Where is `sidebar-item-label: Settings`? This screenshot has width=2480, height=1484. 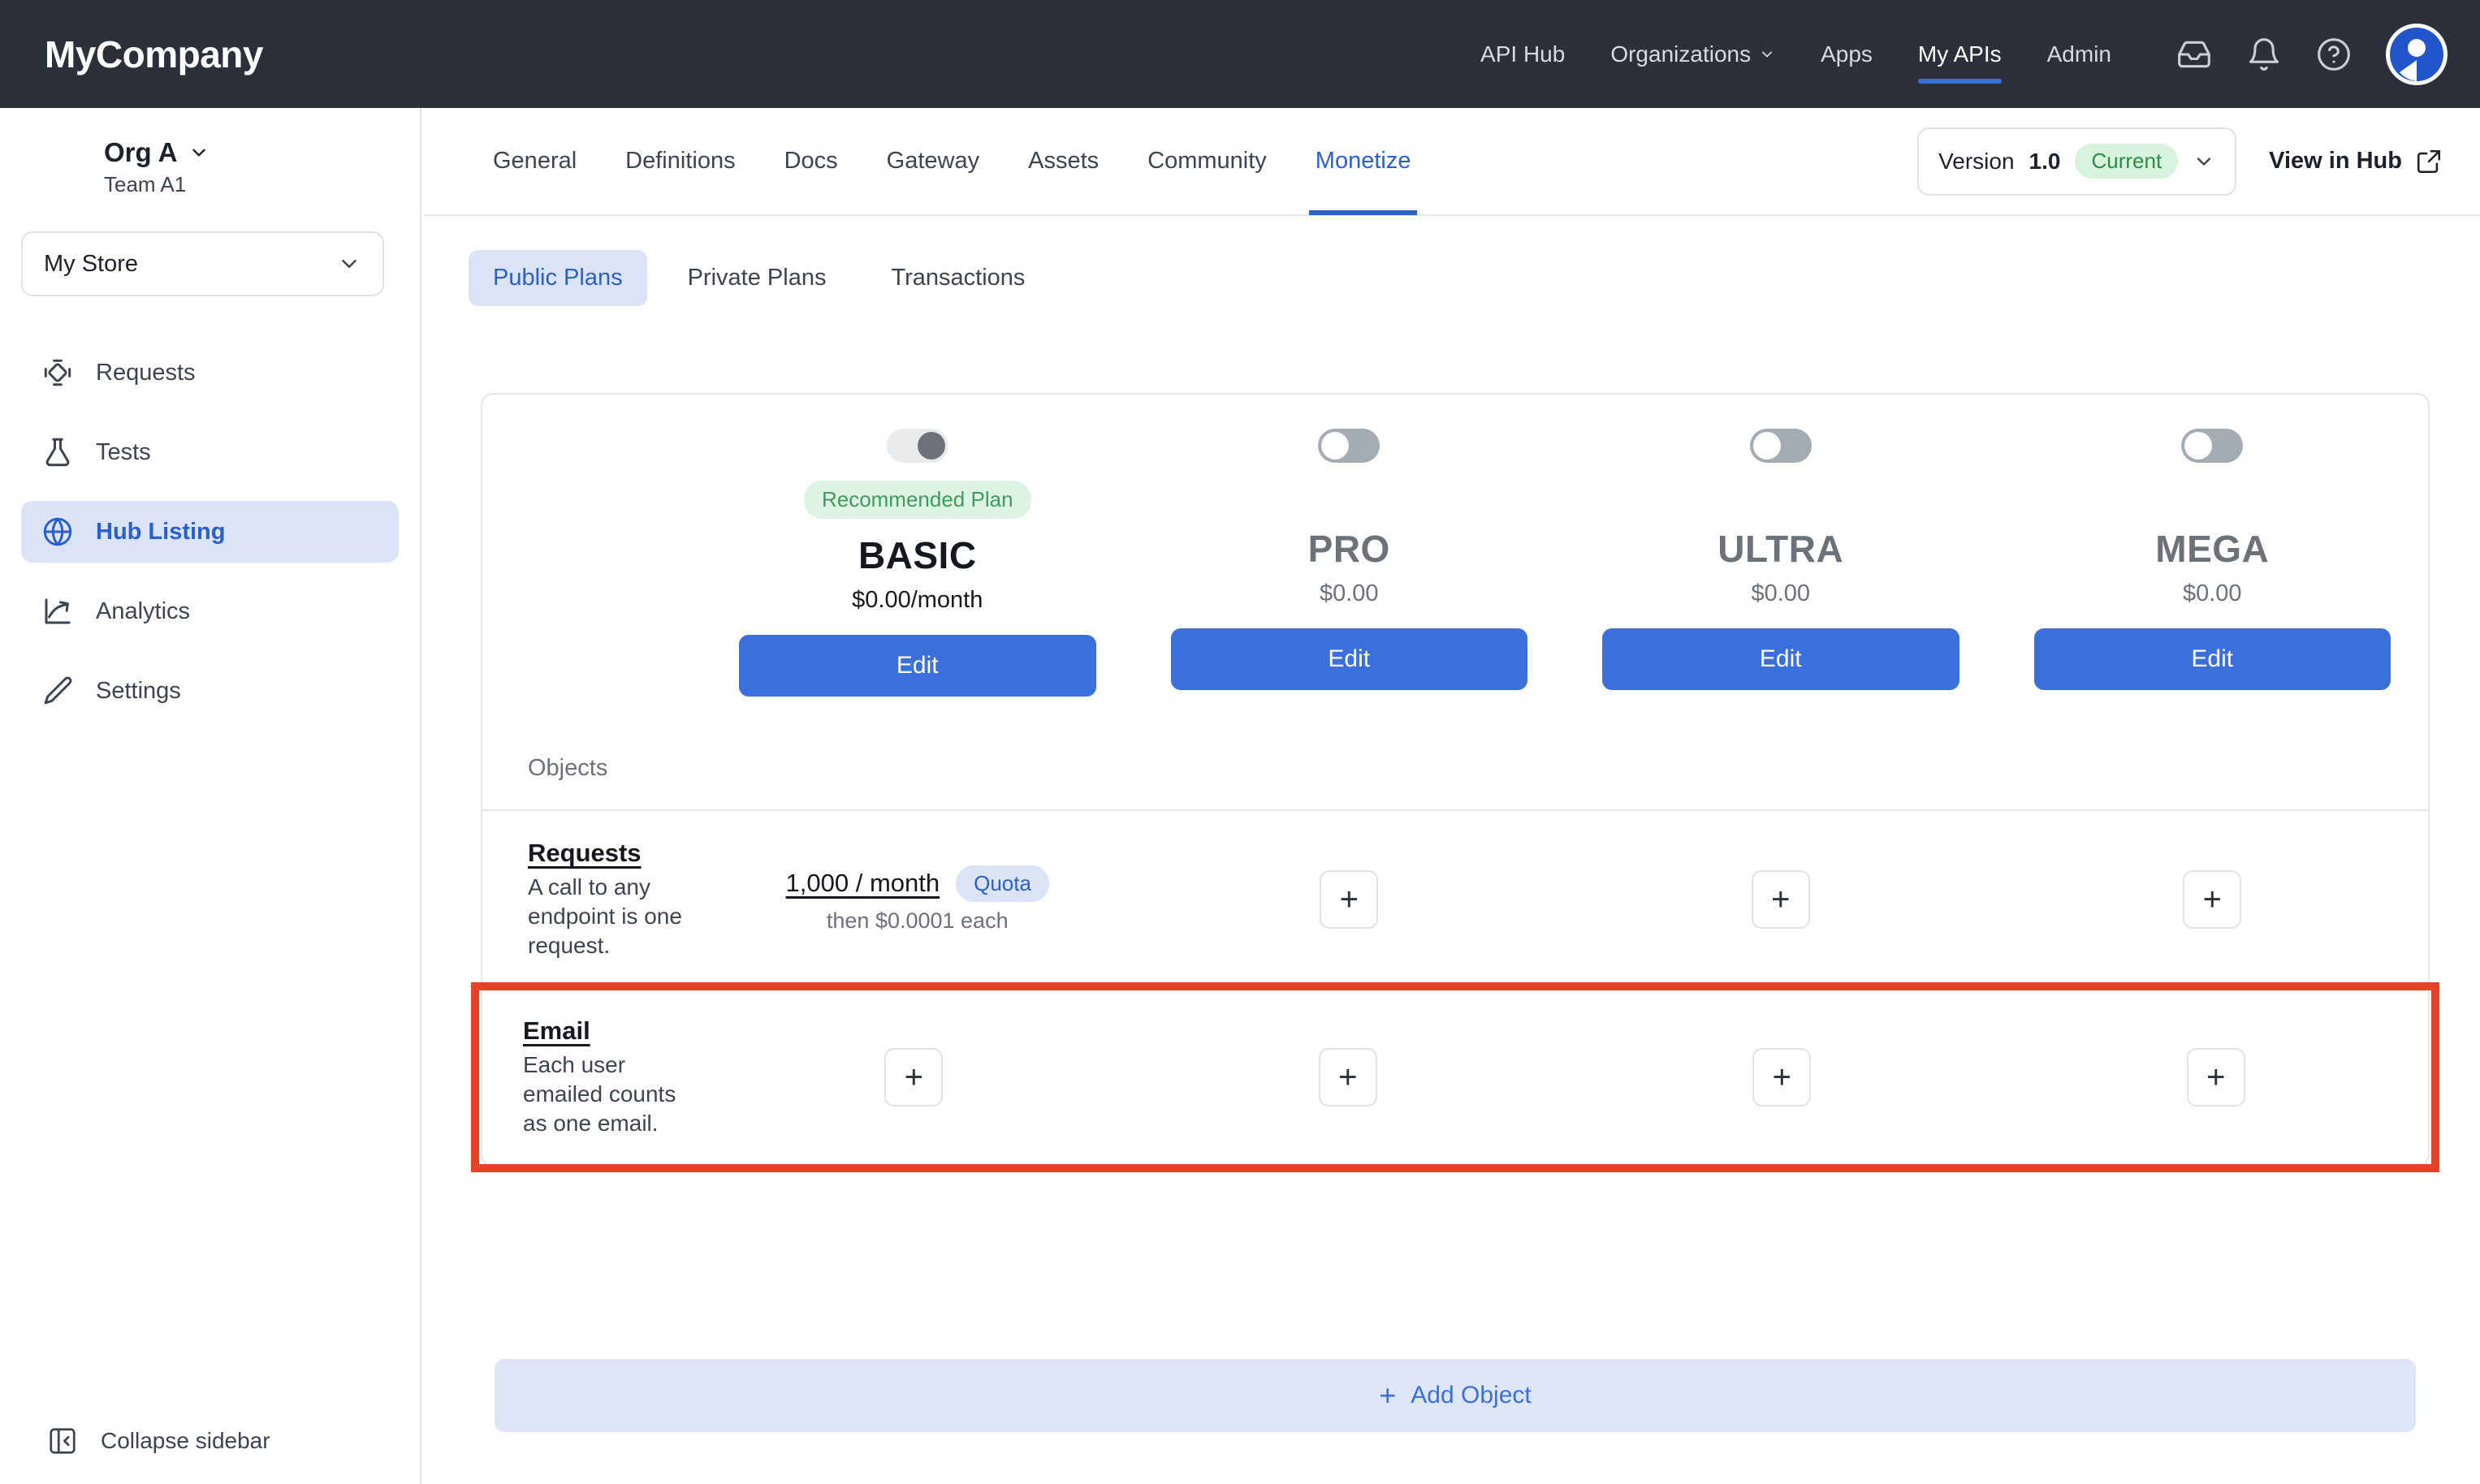
sidebar-item-label: Settings is located at coordinates (138, 690).